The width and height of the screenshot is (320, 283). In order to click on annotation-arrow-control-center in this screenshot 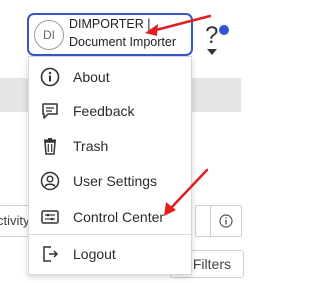, I will do `click(186, 192)`.